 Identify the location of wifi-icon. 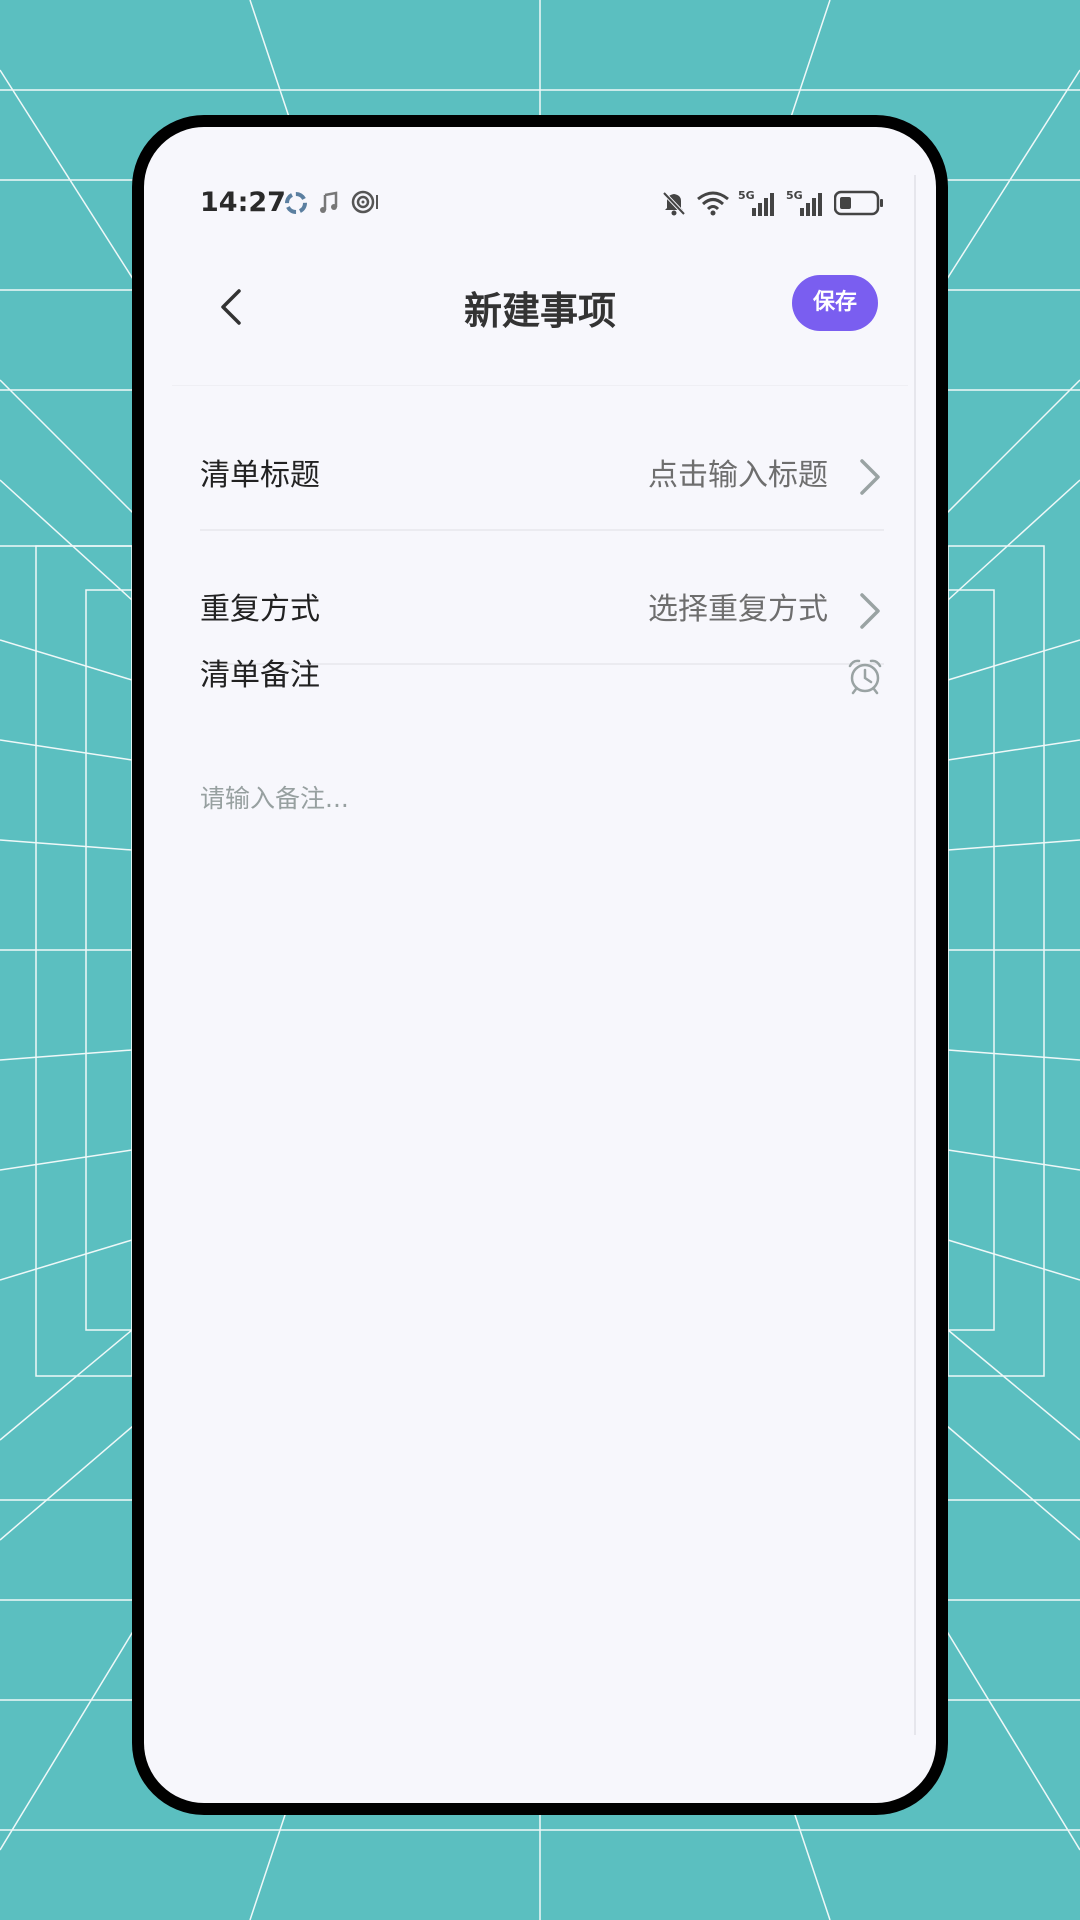
(713, 203).